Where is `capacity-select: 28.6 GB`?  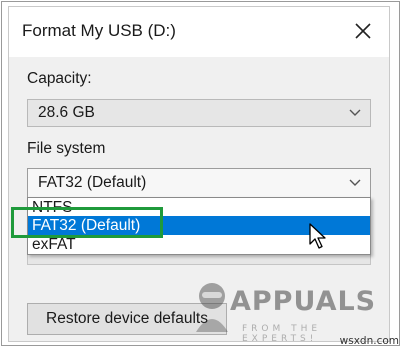
capacity-select: 28.6 GB is located at coordinates (199, 113).